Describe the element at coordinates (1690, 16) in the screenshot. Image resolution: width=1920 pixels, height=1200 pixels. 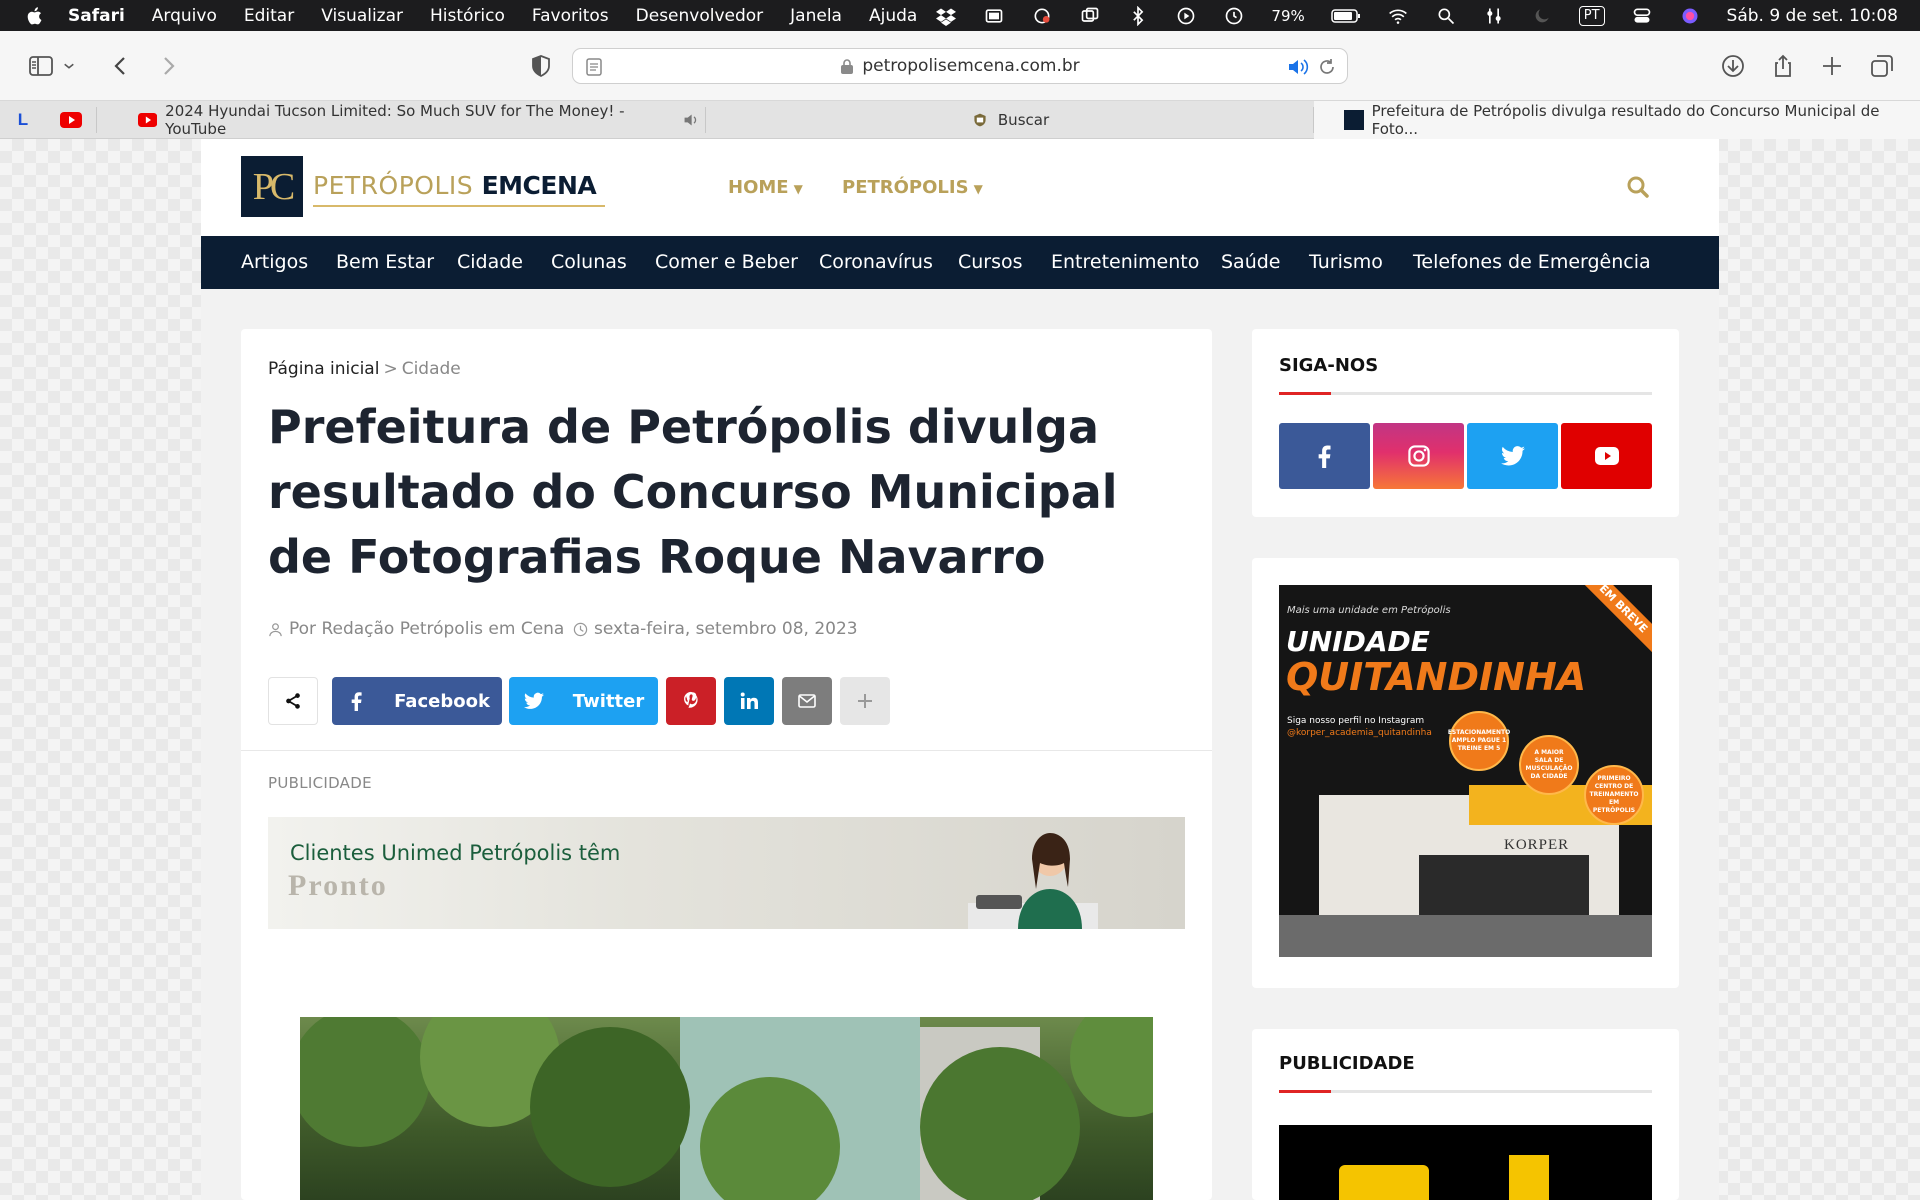
I see `siri-icon` at that location.